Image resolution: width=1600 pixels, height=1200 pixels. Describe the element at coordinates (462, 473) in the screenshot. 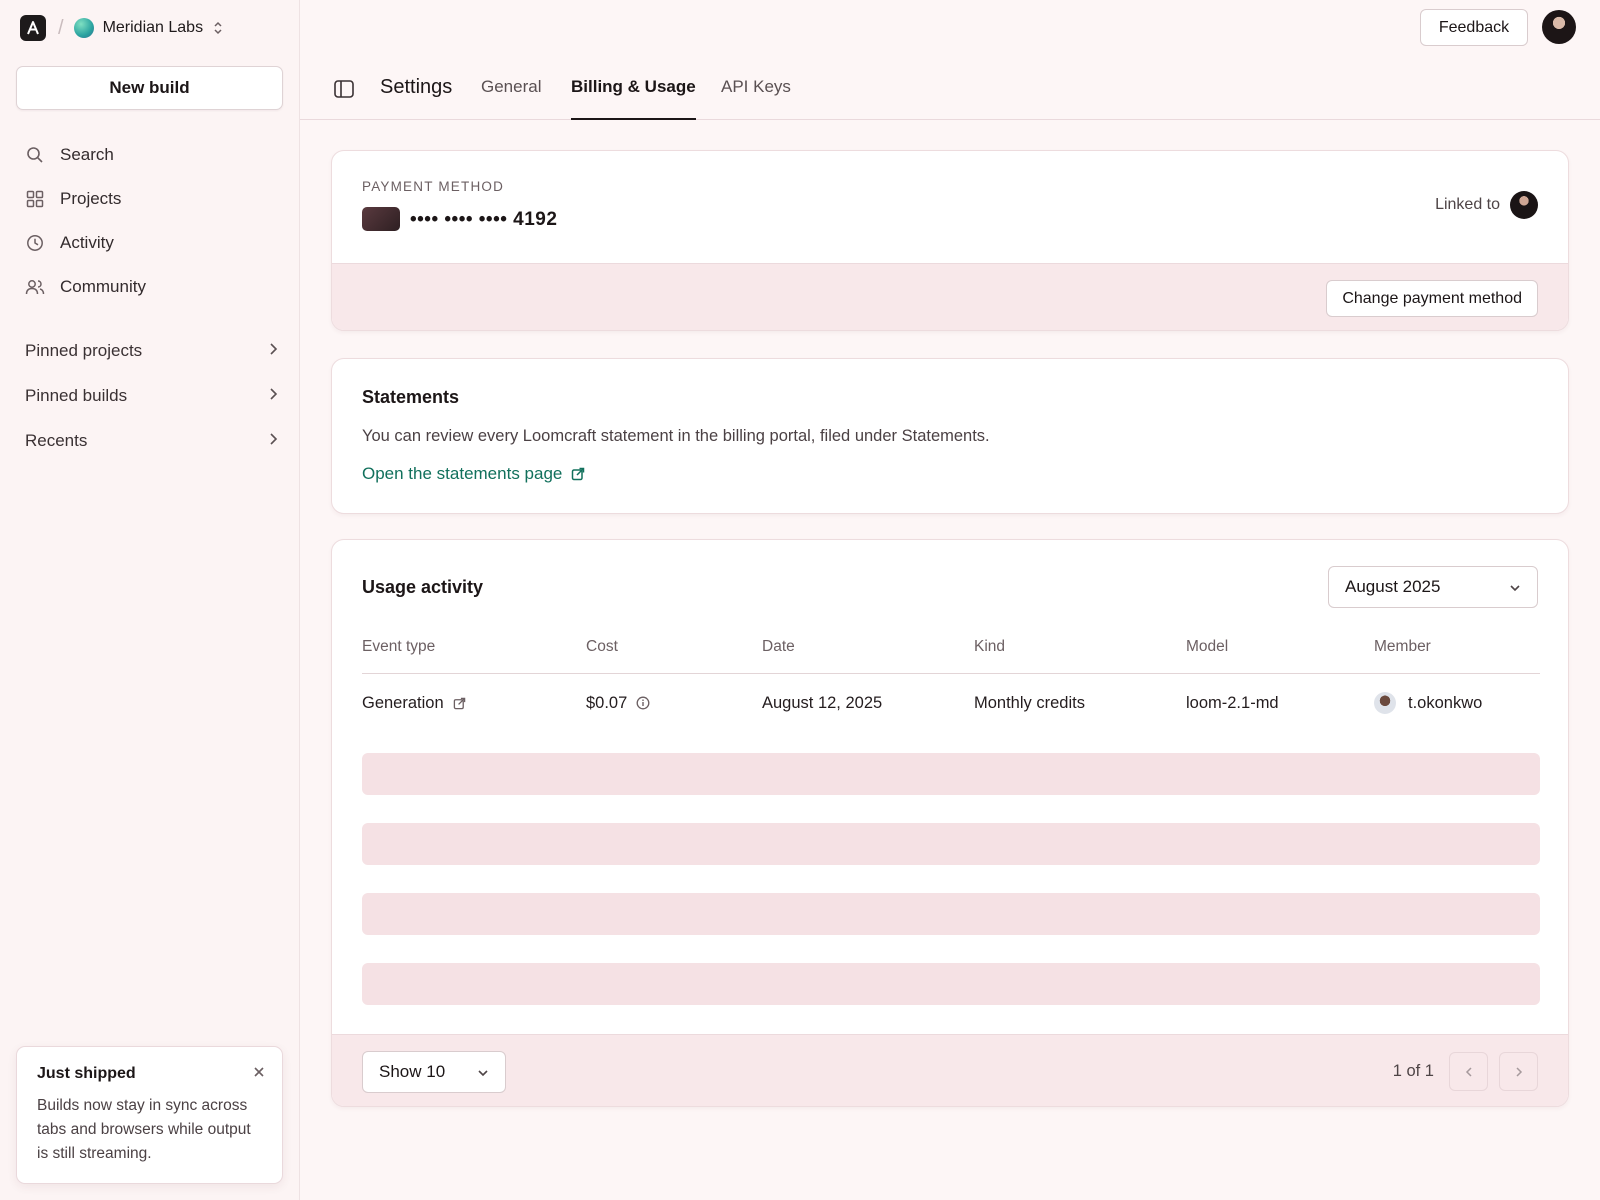

I see `open-statements-label: Open the statements page` at that location.